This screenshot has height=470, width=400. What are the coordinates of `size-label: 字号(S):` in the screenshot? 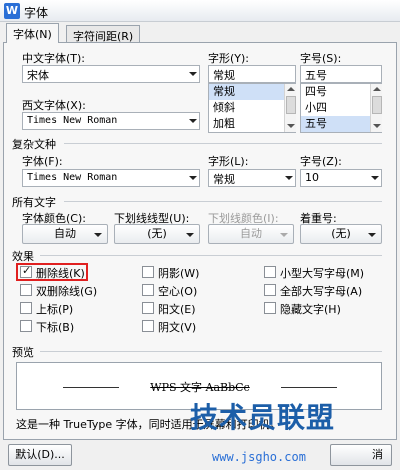 It's located at (321, 58).